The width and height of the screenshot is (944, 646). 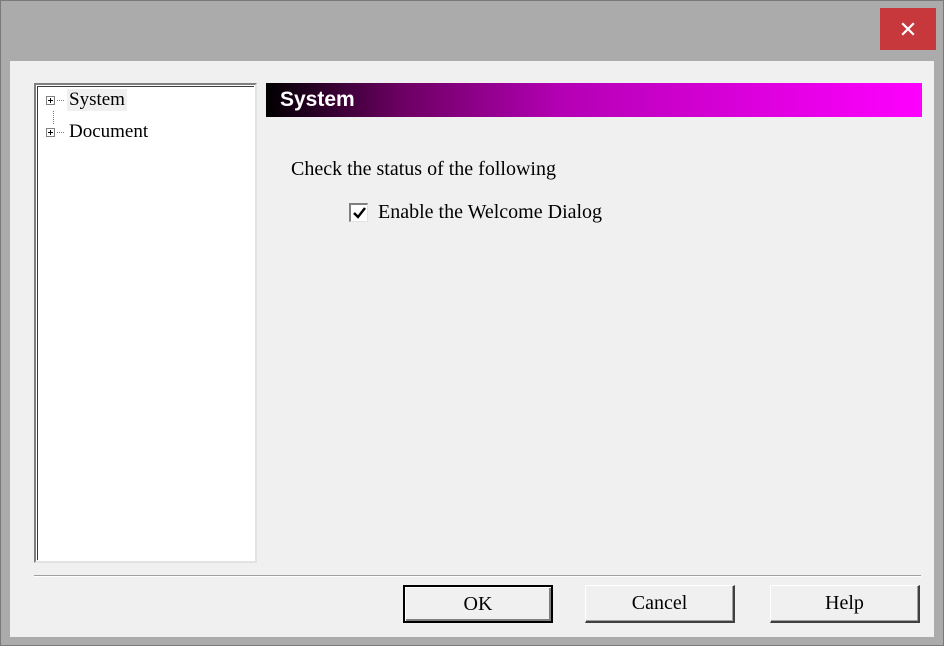 I want to click on tree-item-document: Document, so click(x=98, y=132).